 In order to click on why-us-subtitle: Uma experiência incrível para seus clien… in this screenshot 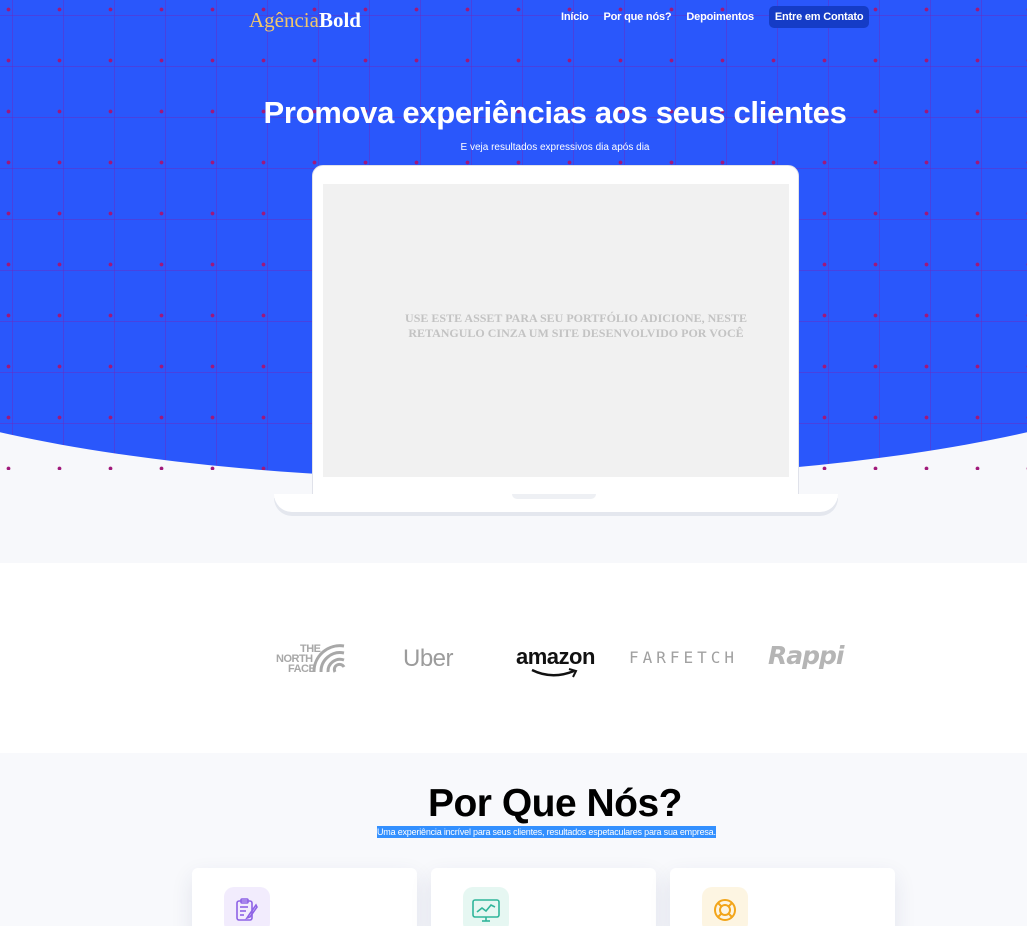, I will do `click(546, 832)`.